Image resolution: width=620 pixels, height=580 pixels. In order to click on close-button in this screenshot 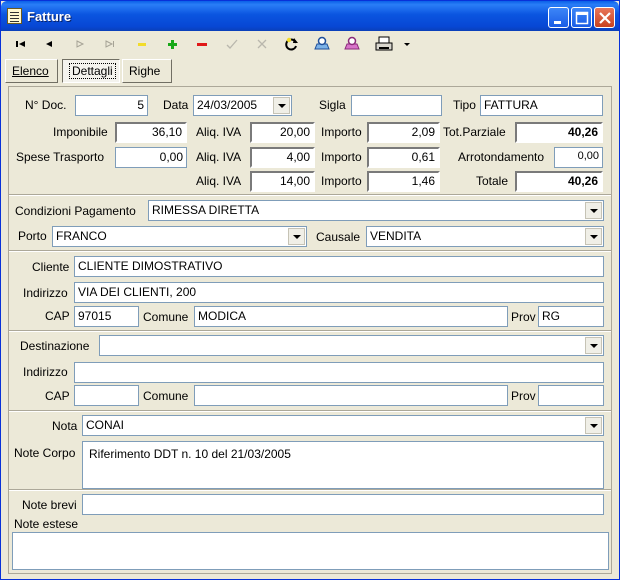, I will do `click(604, 17)`.